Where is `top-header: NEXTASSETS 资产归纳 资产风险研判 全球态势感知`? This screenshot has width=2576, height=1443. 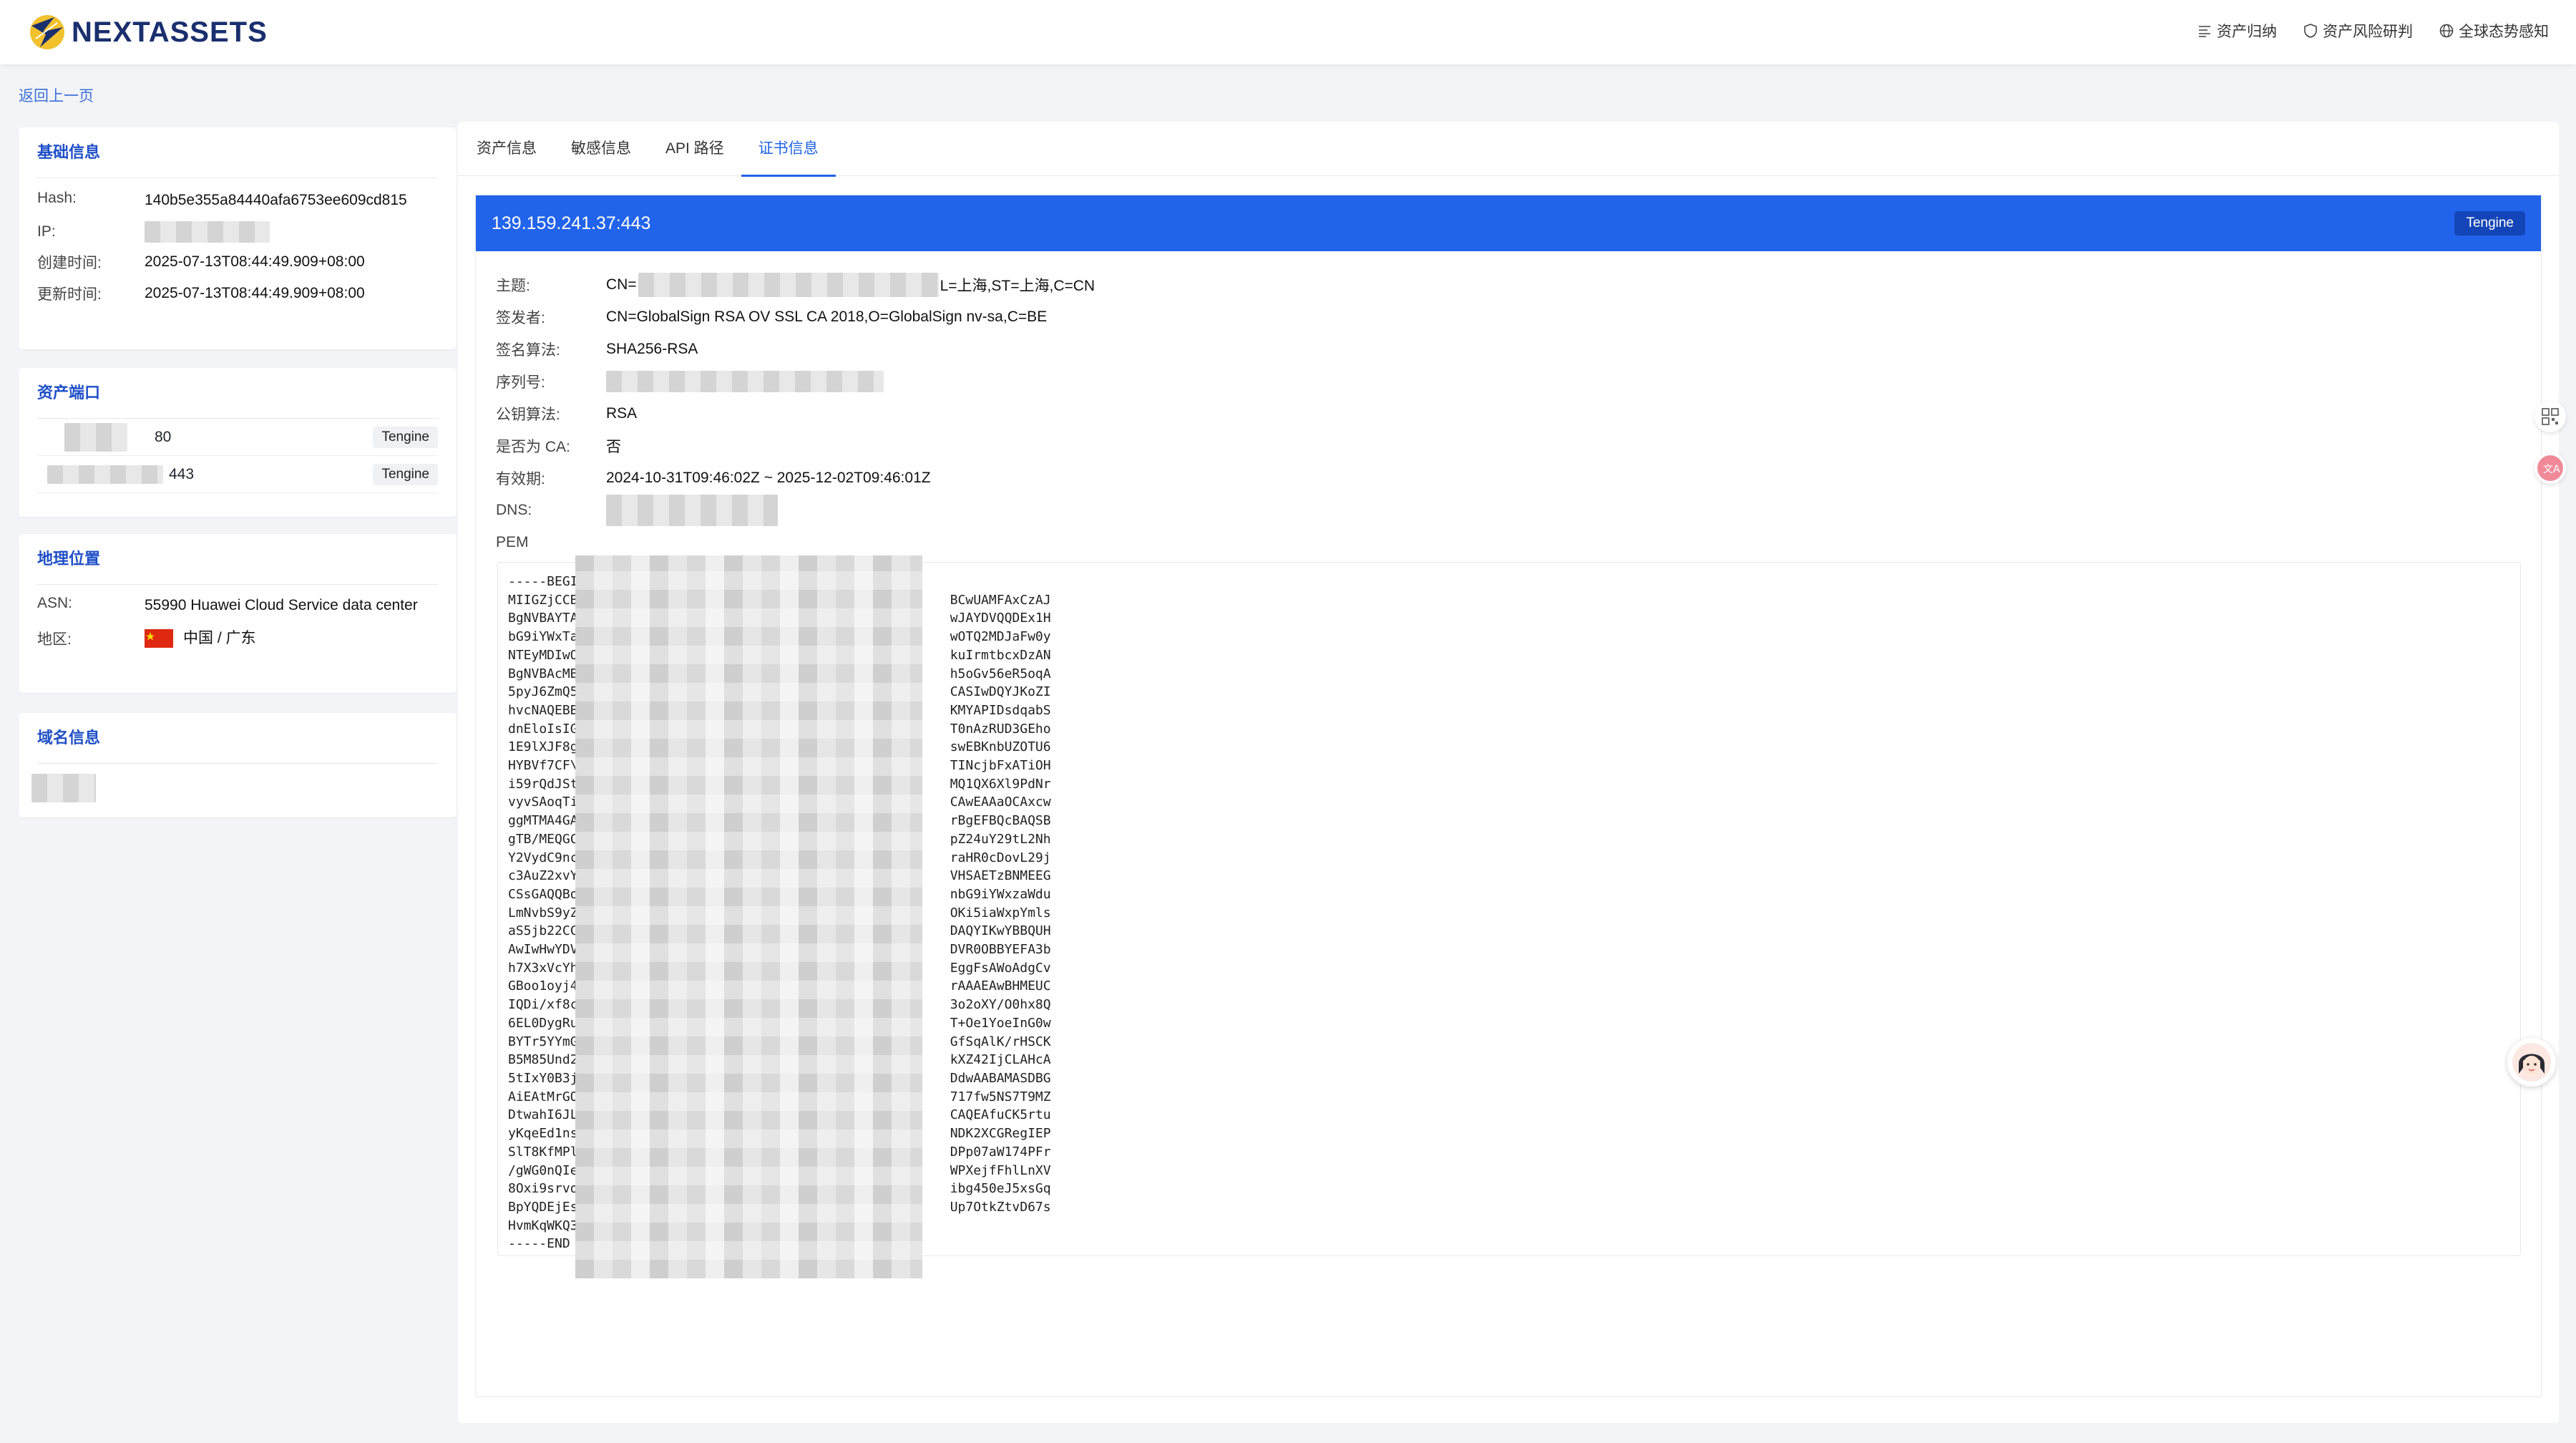
top-header: NEXTASSETS 资产归纳 资产风险研判 全球态势感知 is located at coordinates (1288, 32).